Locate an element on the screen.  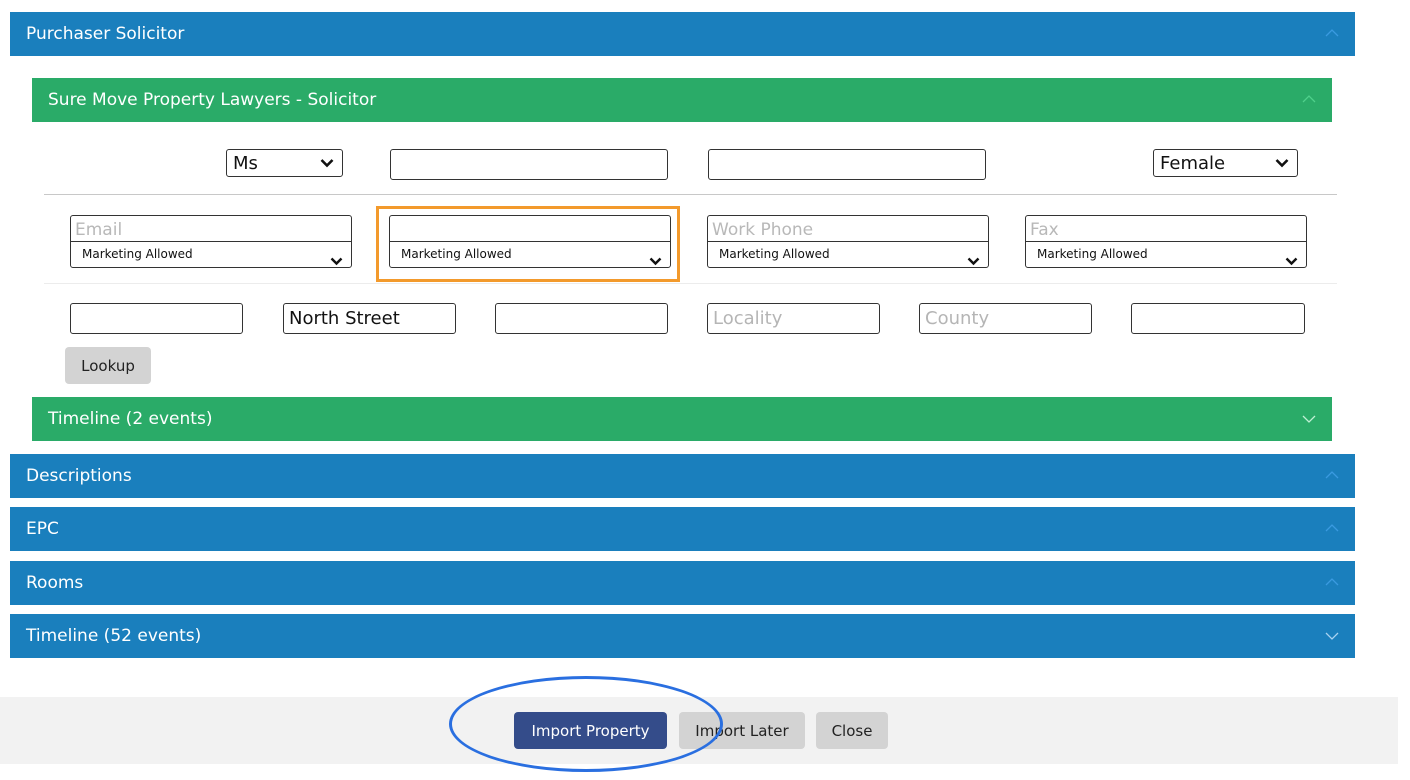
lookup-button: Lookup is located at coordinates (108, 365).